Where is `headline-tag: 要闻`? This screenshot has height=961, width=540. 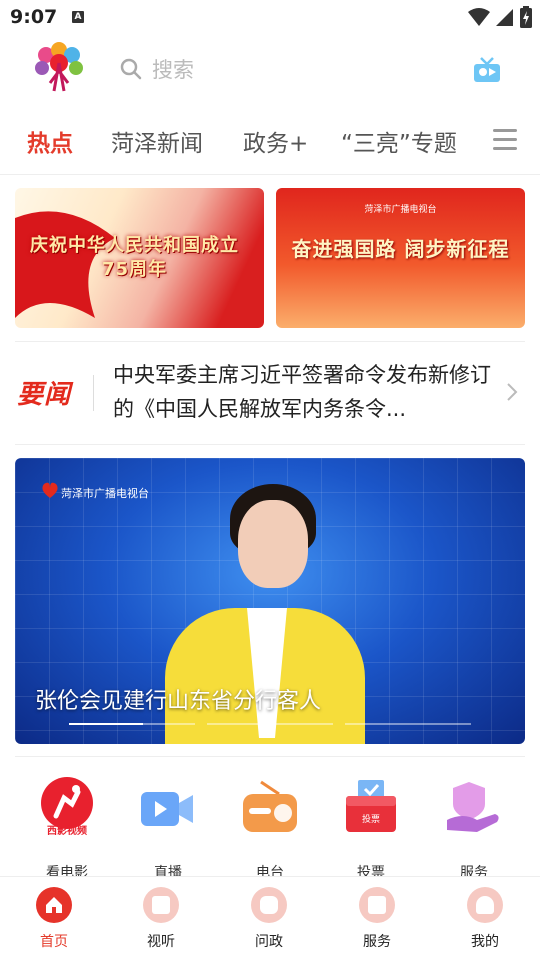 headline-tag: 要闻 is located at coordinates (44, 395).